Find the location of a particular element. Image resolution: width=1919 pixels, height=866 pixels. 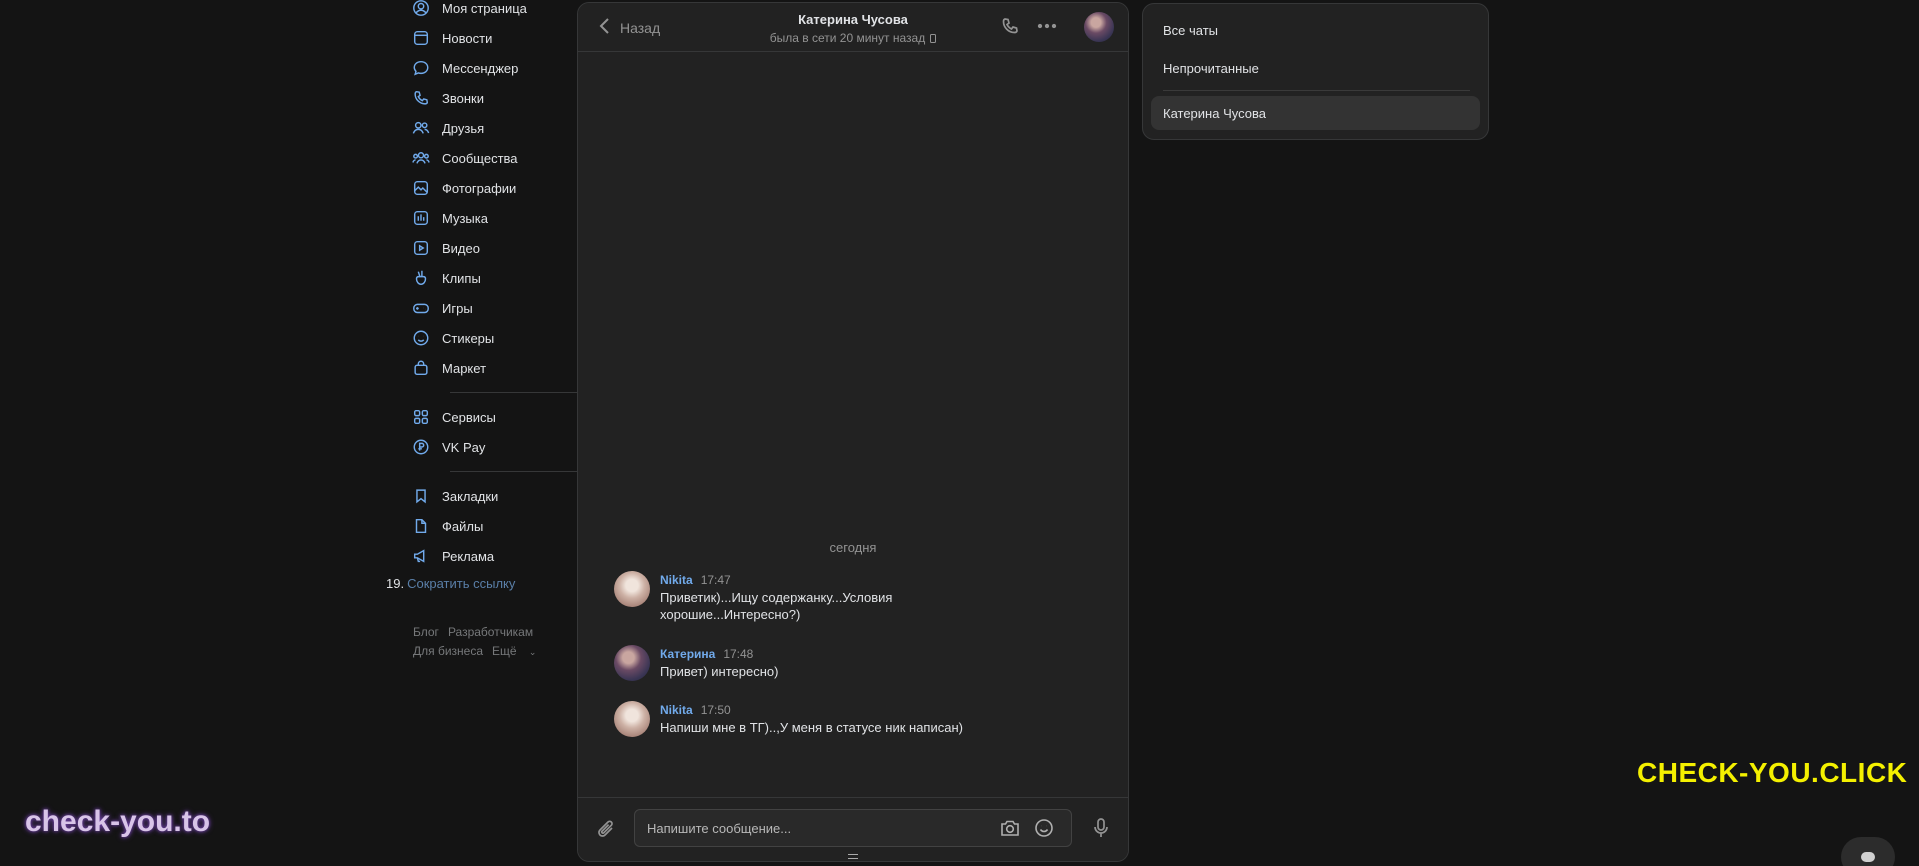

footer-link-more: Ещё ⌄ is located at coordinates (518, 651).